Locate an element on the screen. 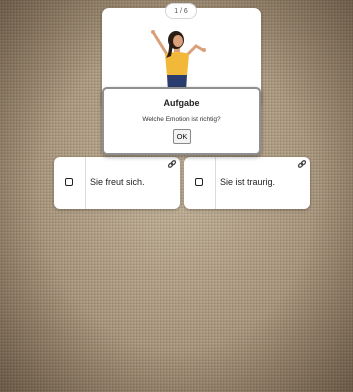  answer-label: Sie freut sich. is located at coordinates (117, 182).